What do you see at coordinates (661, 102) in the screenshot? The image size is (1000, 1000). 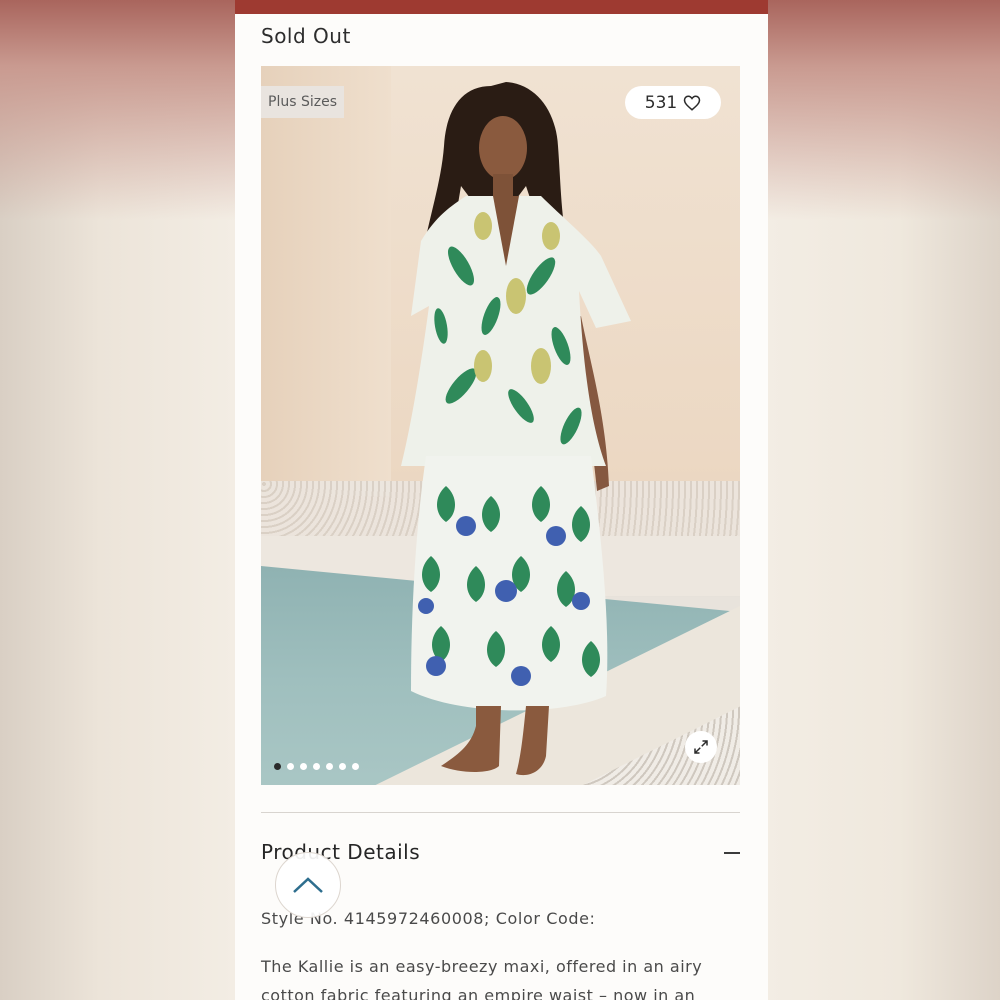 I see `like-count: 531` at bounding box center [661, 102].